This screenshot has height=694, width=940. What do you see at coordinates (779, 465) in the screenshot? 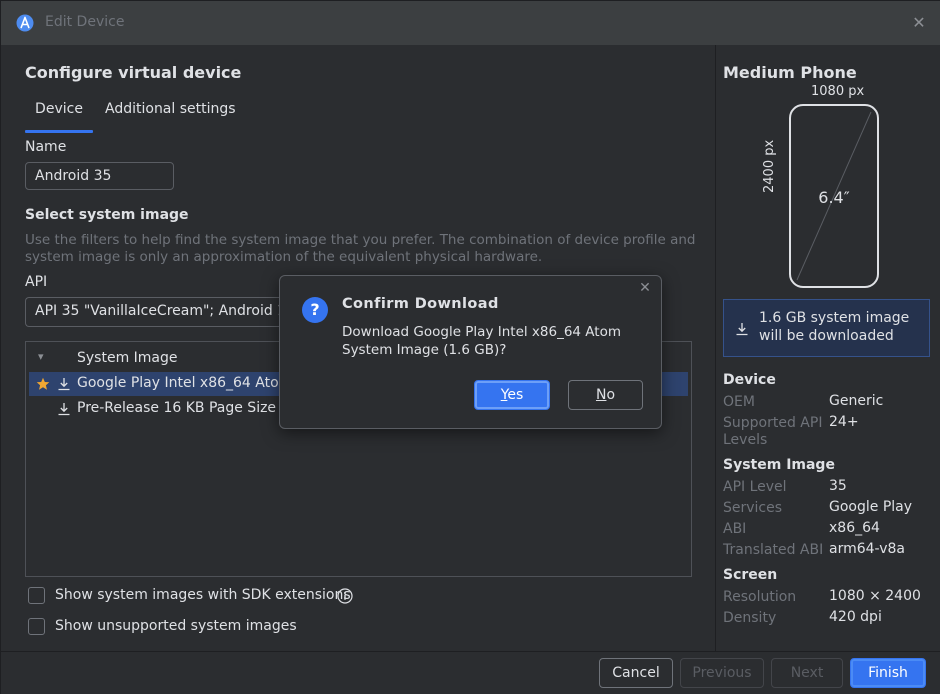
I see `system-image-section-heading: System Image` at bounding box center [779, 465].